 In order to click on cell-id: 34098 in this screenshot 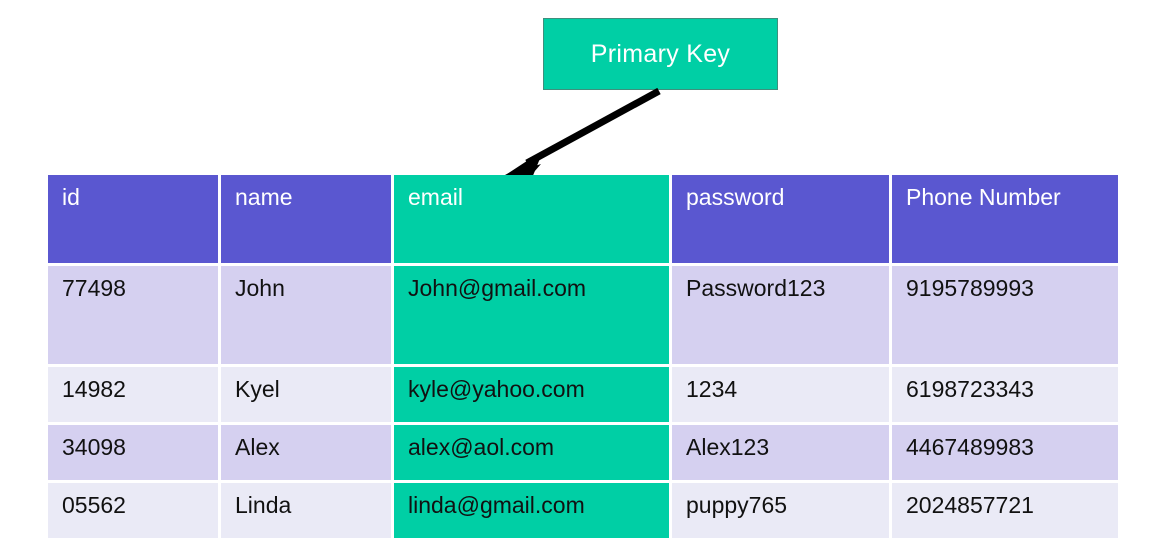, I will do `click(133, 452)`.